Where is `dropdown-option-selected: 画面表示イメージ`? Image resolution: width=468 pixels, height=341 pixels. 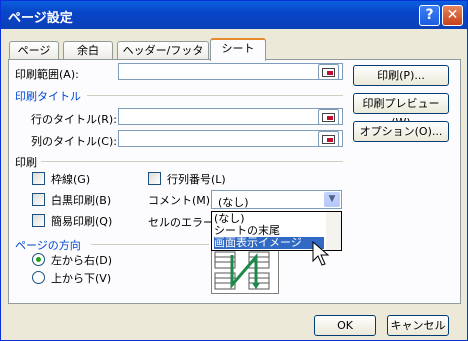
dropdown-option-selected: 画面表示イメージ is located at coordinates (269, 243).